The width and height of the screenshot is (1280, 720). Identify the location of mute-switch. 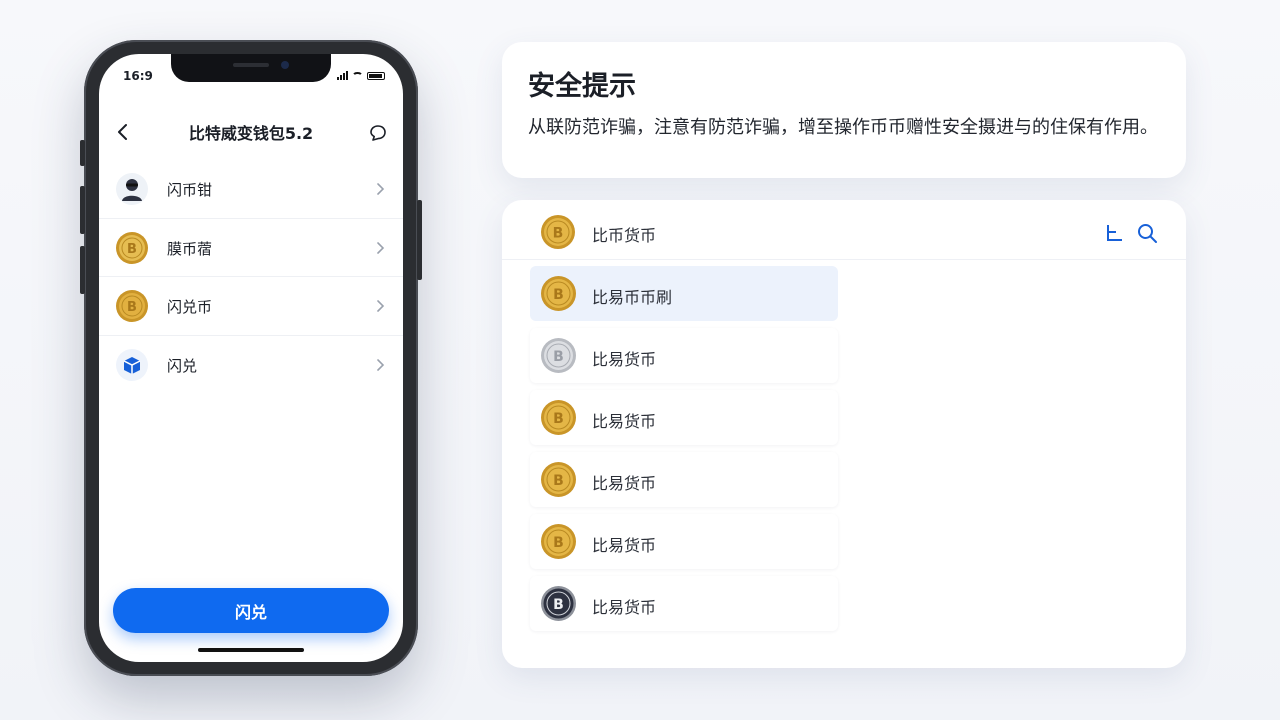
(82, 153).